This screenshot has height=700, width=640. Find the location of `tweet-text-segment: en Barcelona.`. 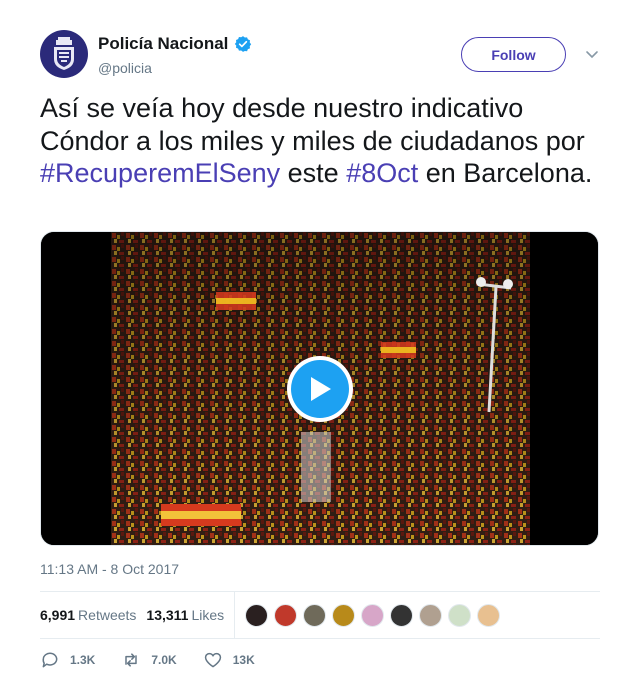

tweet-text-segment: en Barcelona. is located at coordinates (505, 173).